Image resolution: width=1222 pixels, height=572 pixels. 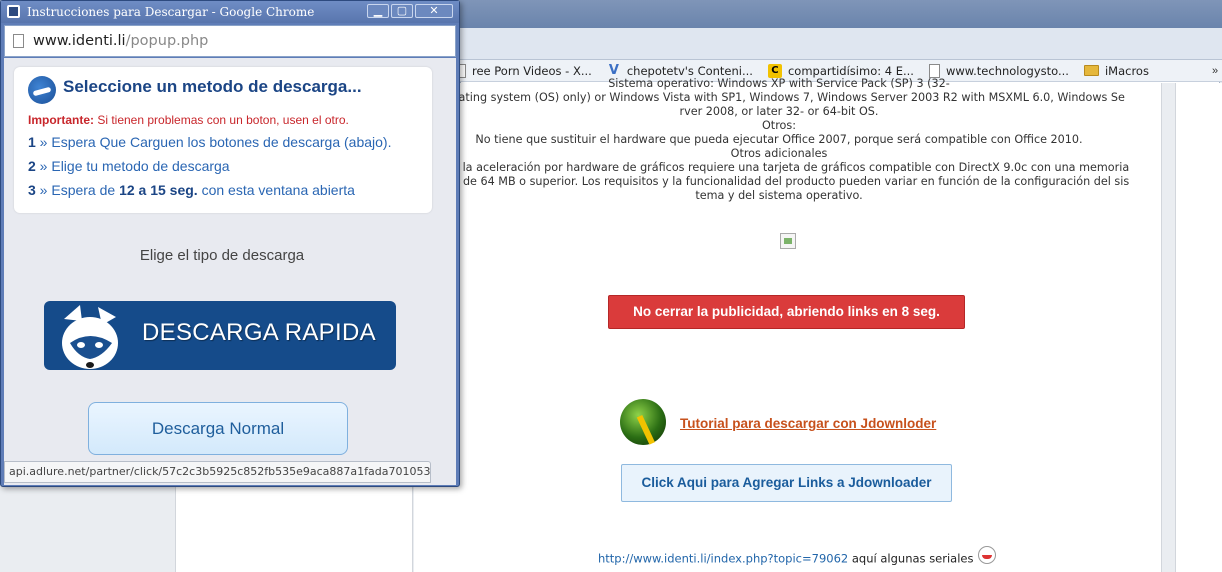 I want to click on normal-download-button: Descarga Normal, so click(x=218, y=428).